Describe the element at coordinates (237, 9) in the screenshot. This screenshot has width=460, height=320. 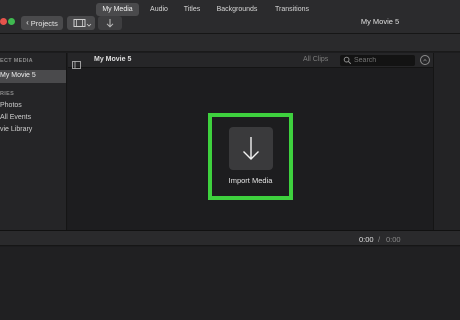
I see `tab-backgrounds: Backgrounds` at that location.